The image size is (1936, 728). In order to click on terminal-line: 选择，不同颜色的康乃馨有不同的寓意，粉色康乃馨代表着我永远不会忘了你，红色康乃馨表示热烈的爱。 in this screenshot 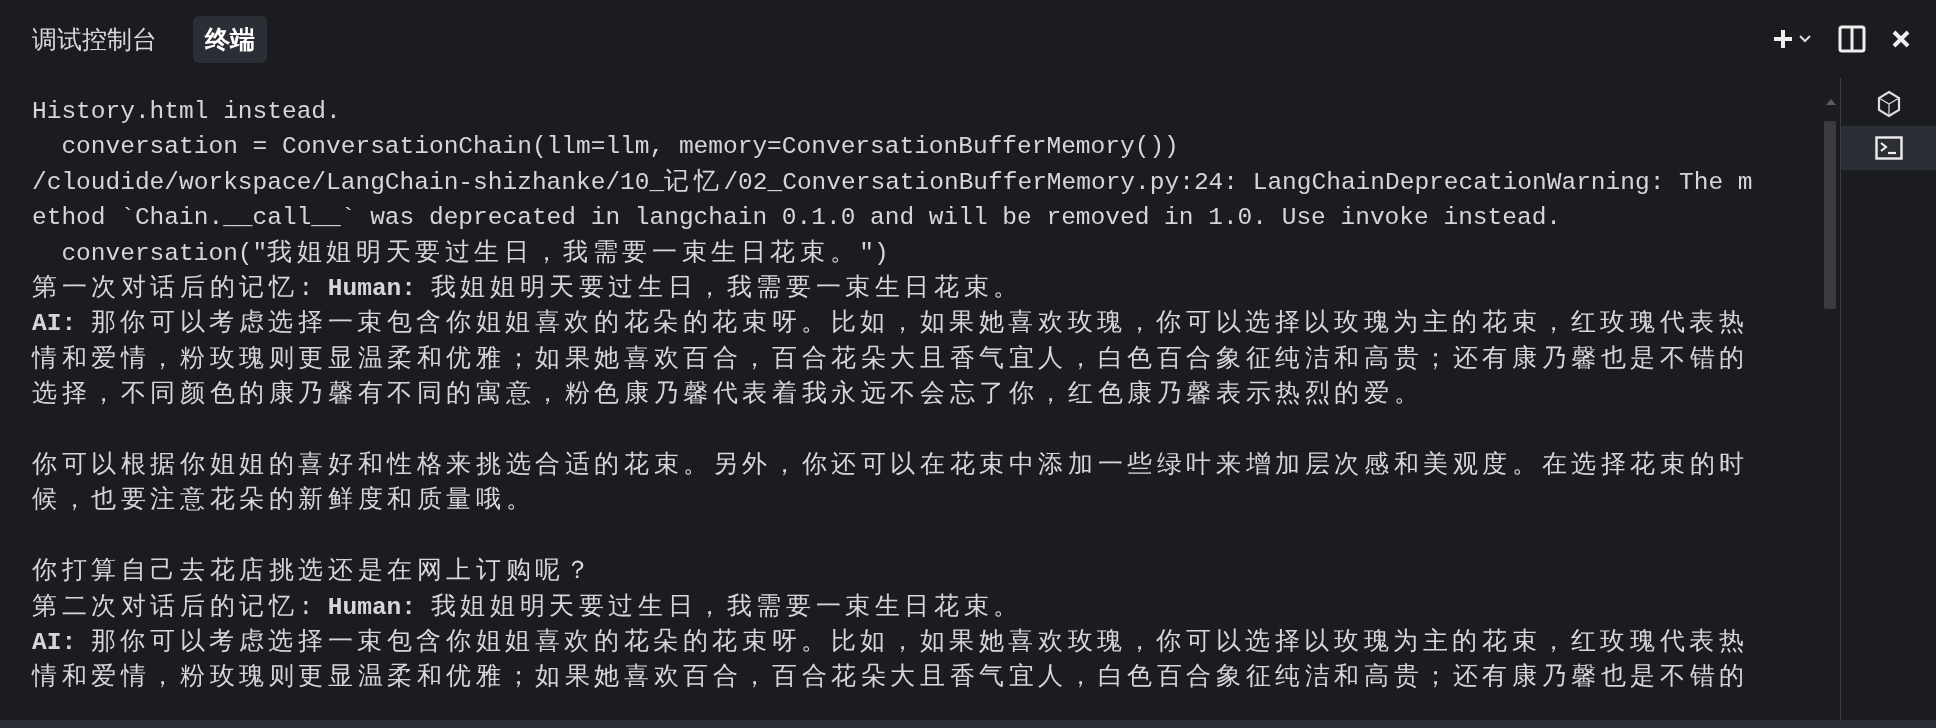, I will do `click(728, 394)`.